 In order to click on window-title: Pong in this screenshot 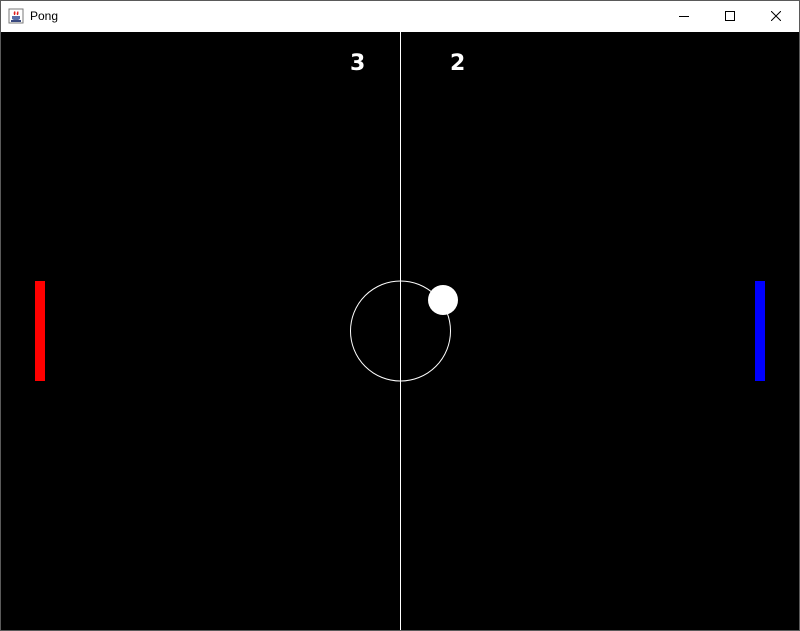, I will do `click(44, 16)`.